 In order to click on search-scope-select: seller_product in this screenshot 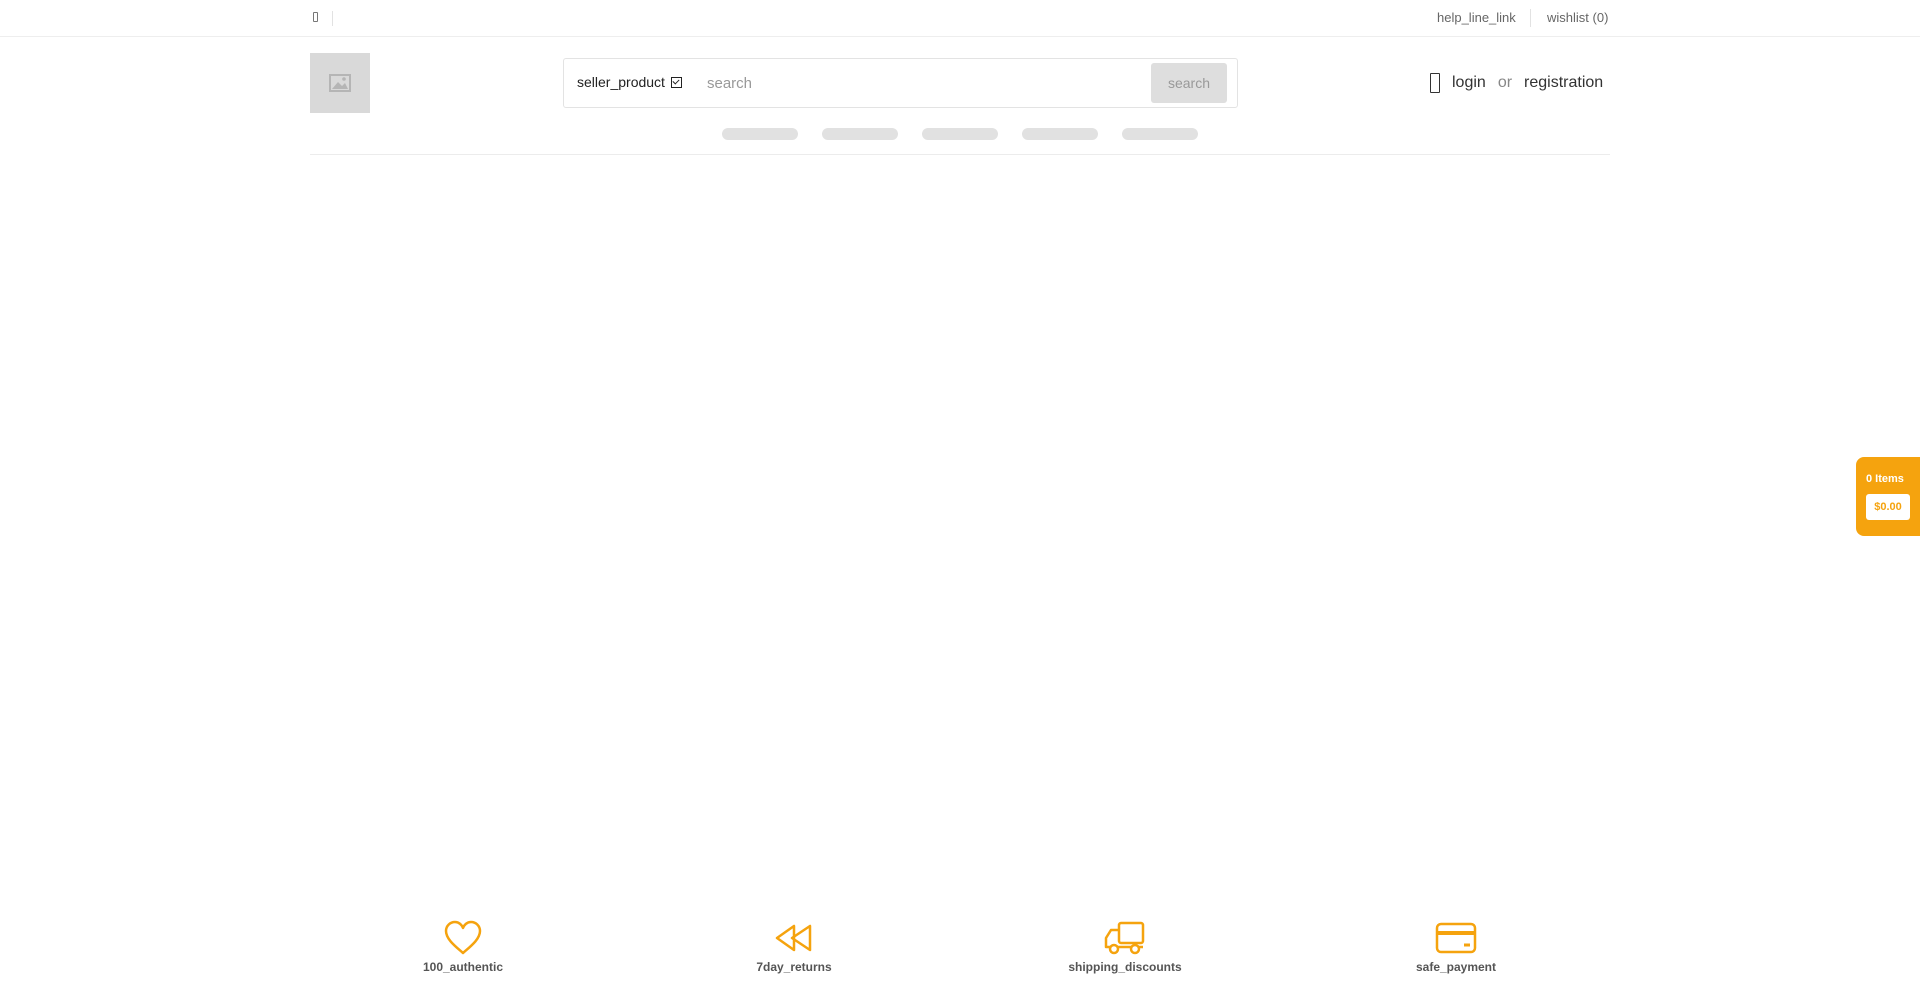, I will do `click(629, 82)`.